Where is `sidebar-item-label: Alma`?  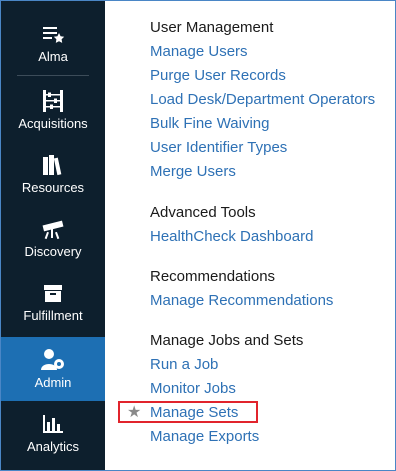
sidebar-item-label: Alma is located at coordinates (53, 56).